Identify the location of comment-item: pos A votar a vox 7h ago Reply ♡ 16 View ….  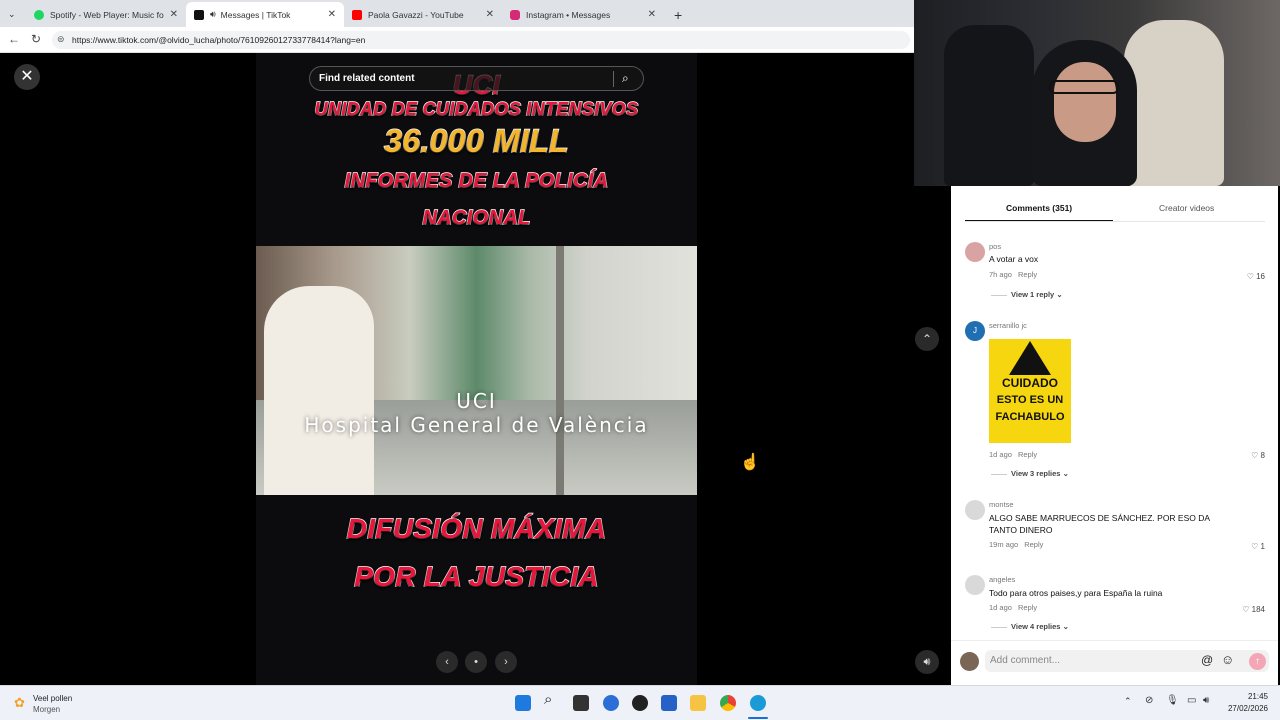
(1115, 272).